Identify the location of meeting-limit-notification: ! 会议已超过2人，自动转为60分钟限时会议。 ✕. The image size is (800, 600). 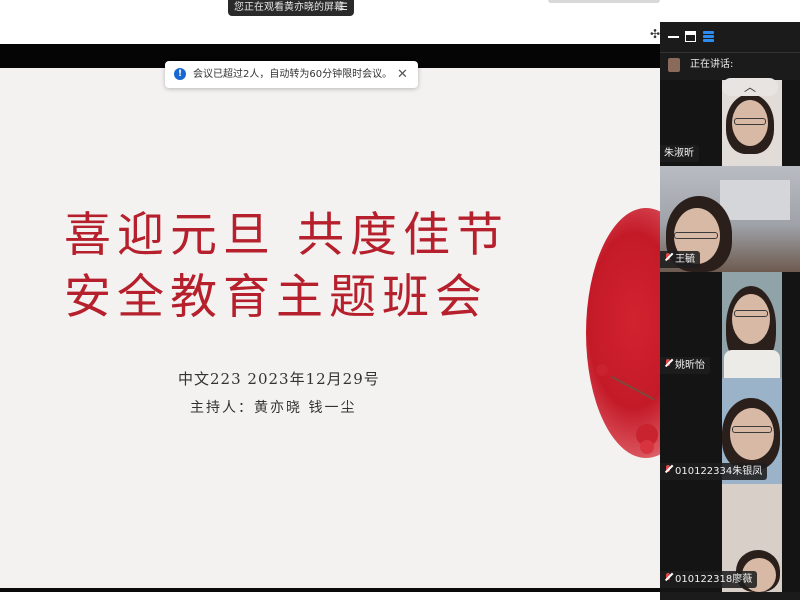
(291, 74).